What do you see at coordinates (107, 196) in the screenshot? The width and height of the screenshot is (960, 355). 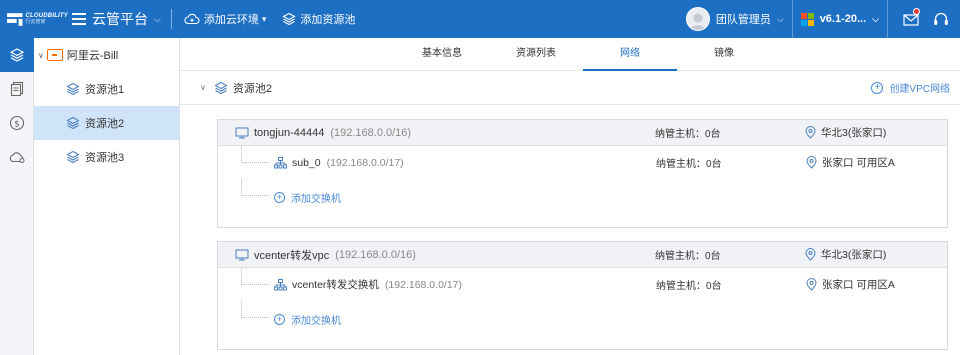 I see `resource-tree: ∨ 阿里云-Bill 资源池1 资源池2 资源池3` at bounding box center [107, 196].